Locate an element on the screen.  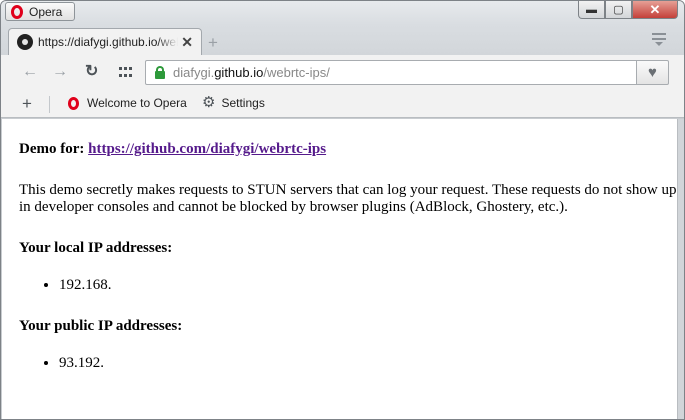
bookmarks-bar: + Welcome to Opera ⚙ Settings is located at coordinates (342, 104).